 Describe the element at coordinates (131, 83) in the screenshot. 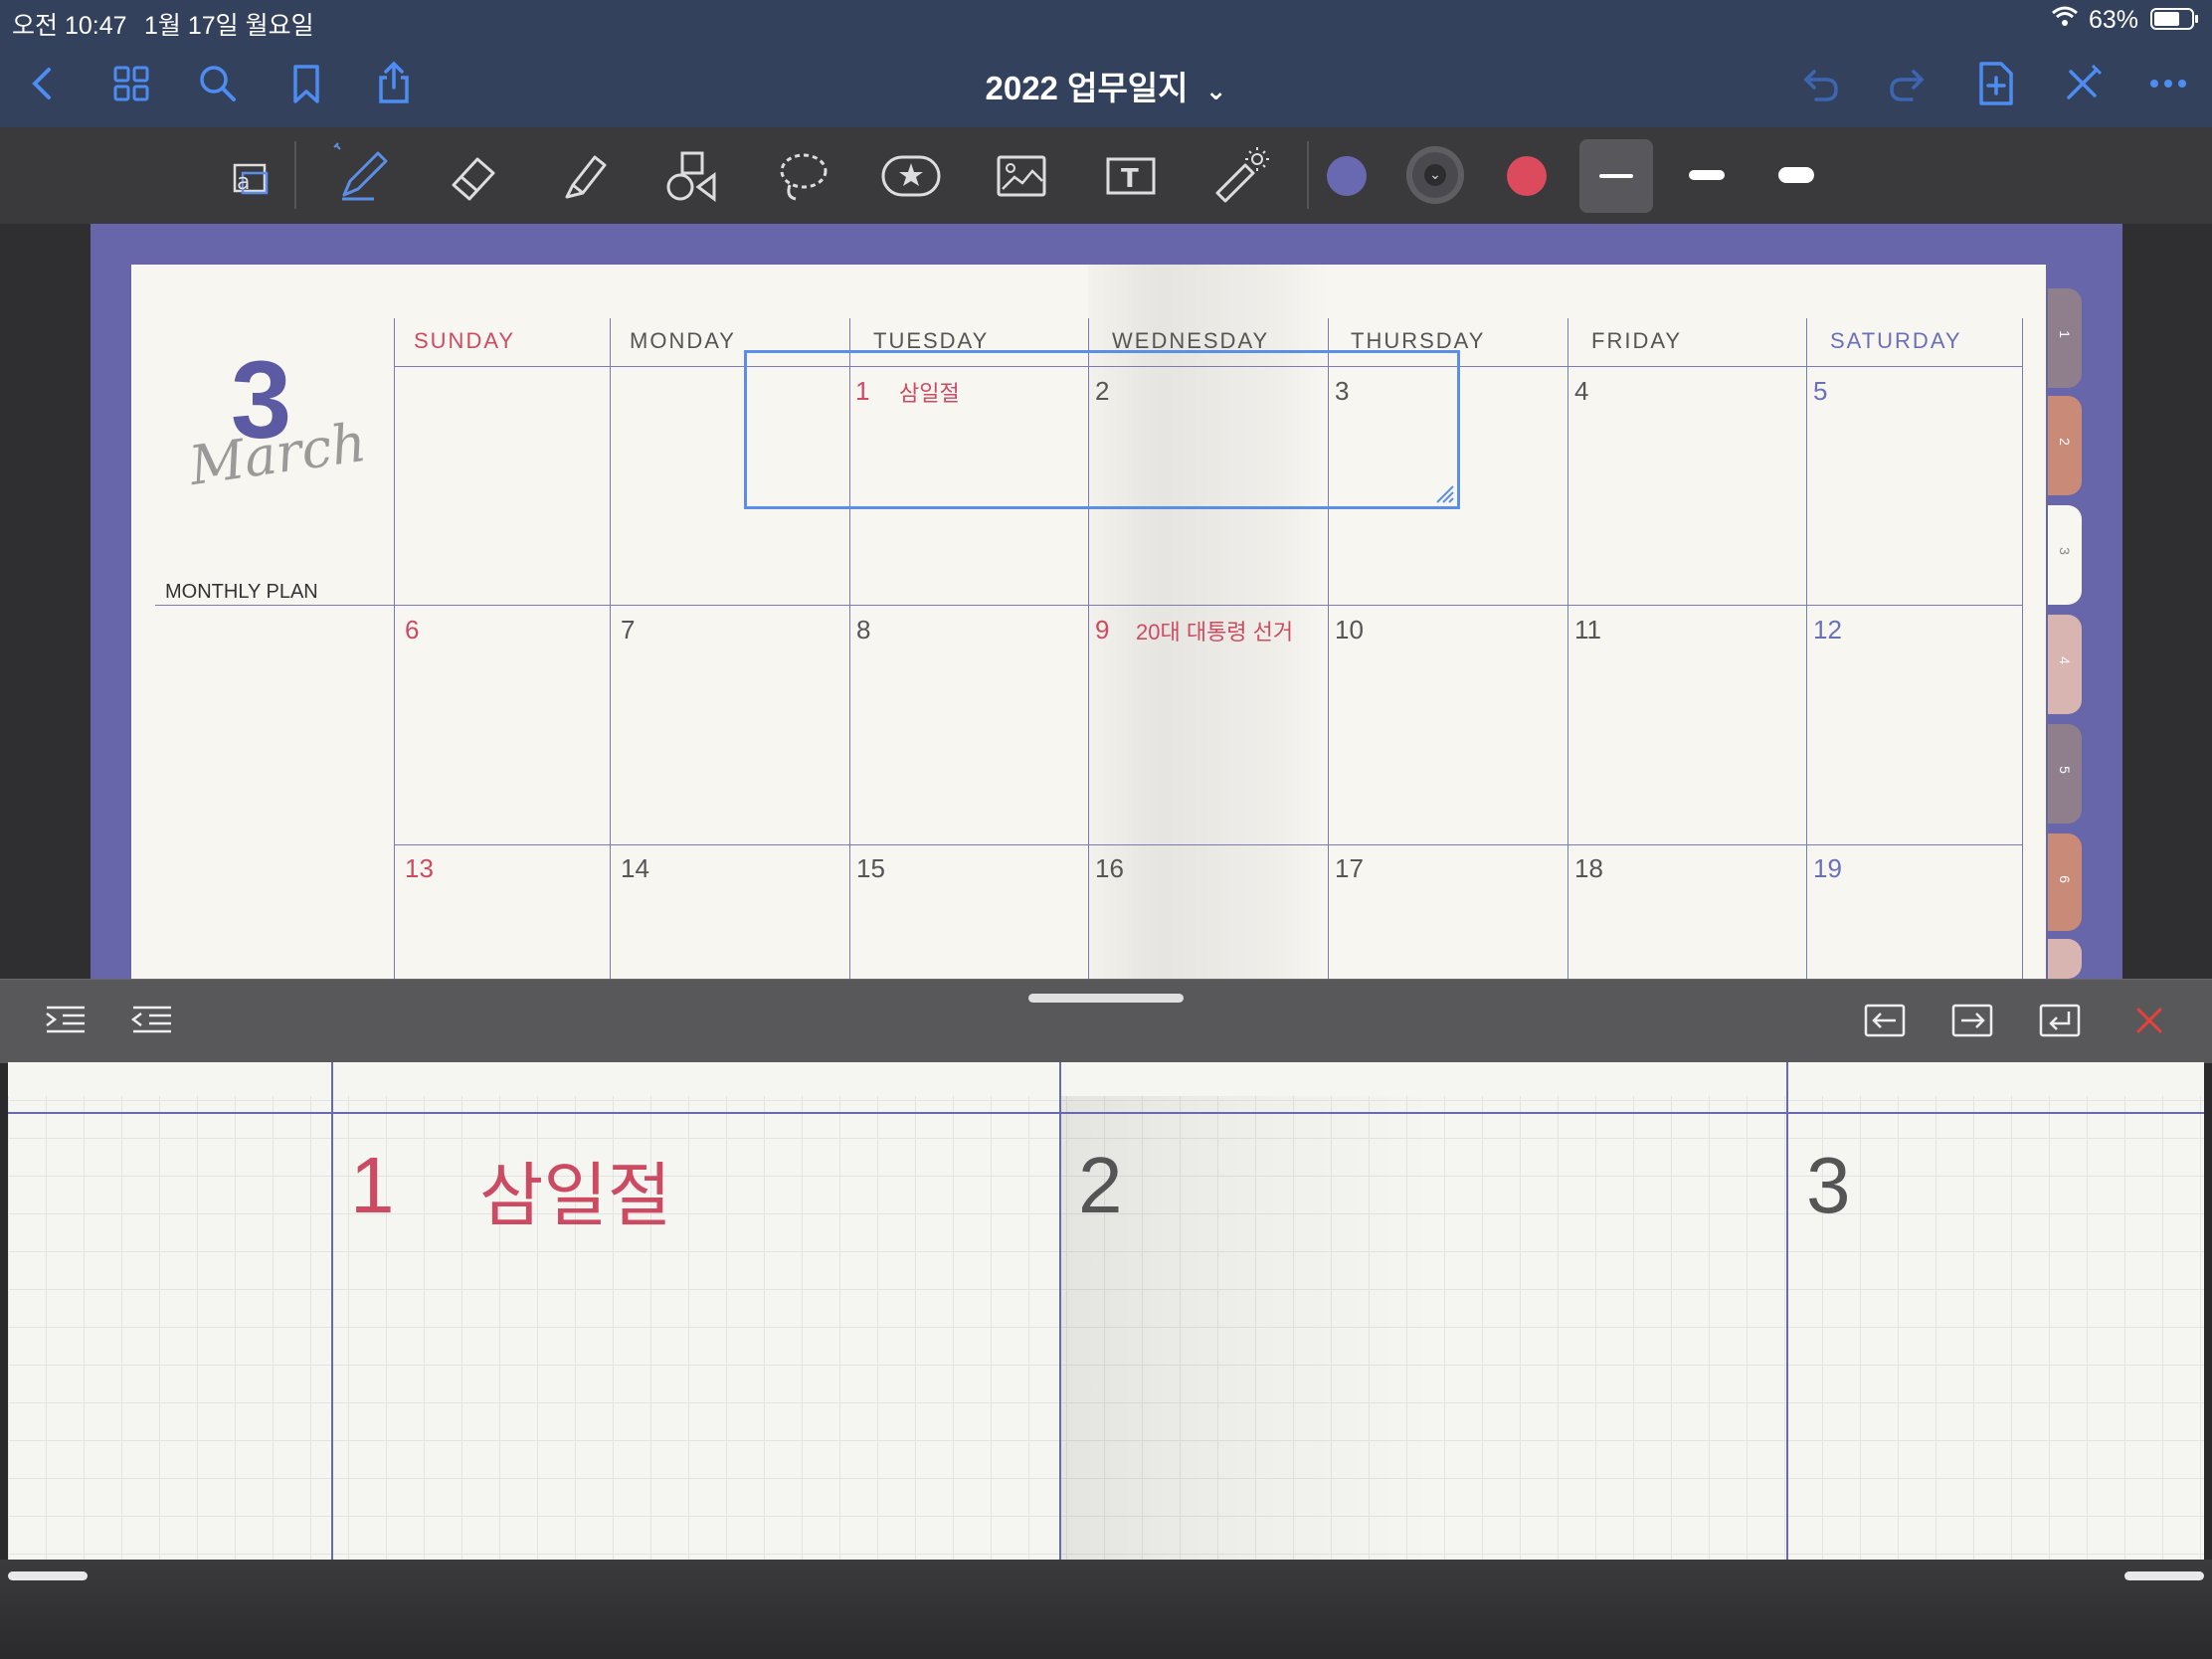

I see `grid-view-icon` at that location.